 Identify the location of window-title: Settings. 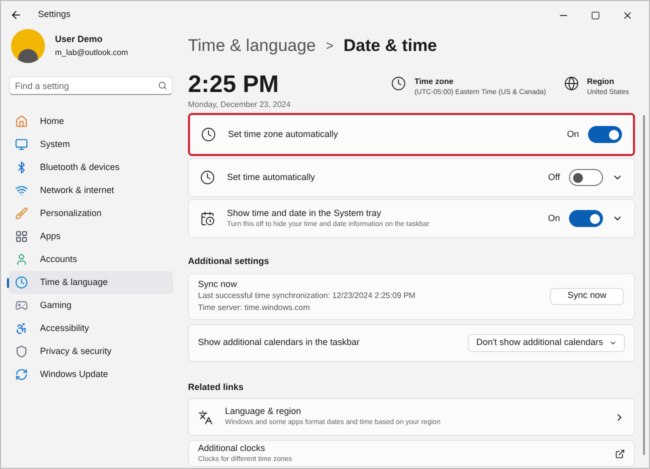
(54, 15).